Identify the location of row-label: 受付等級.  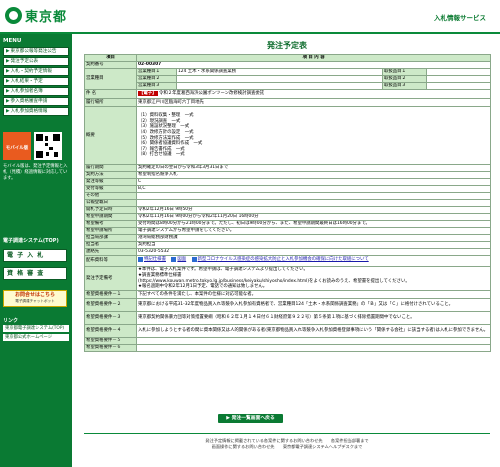
(110, 189).